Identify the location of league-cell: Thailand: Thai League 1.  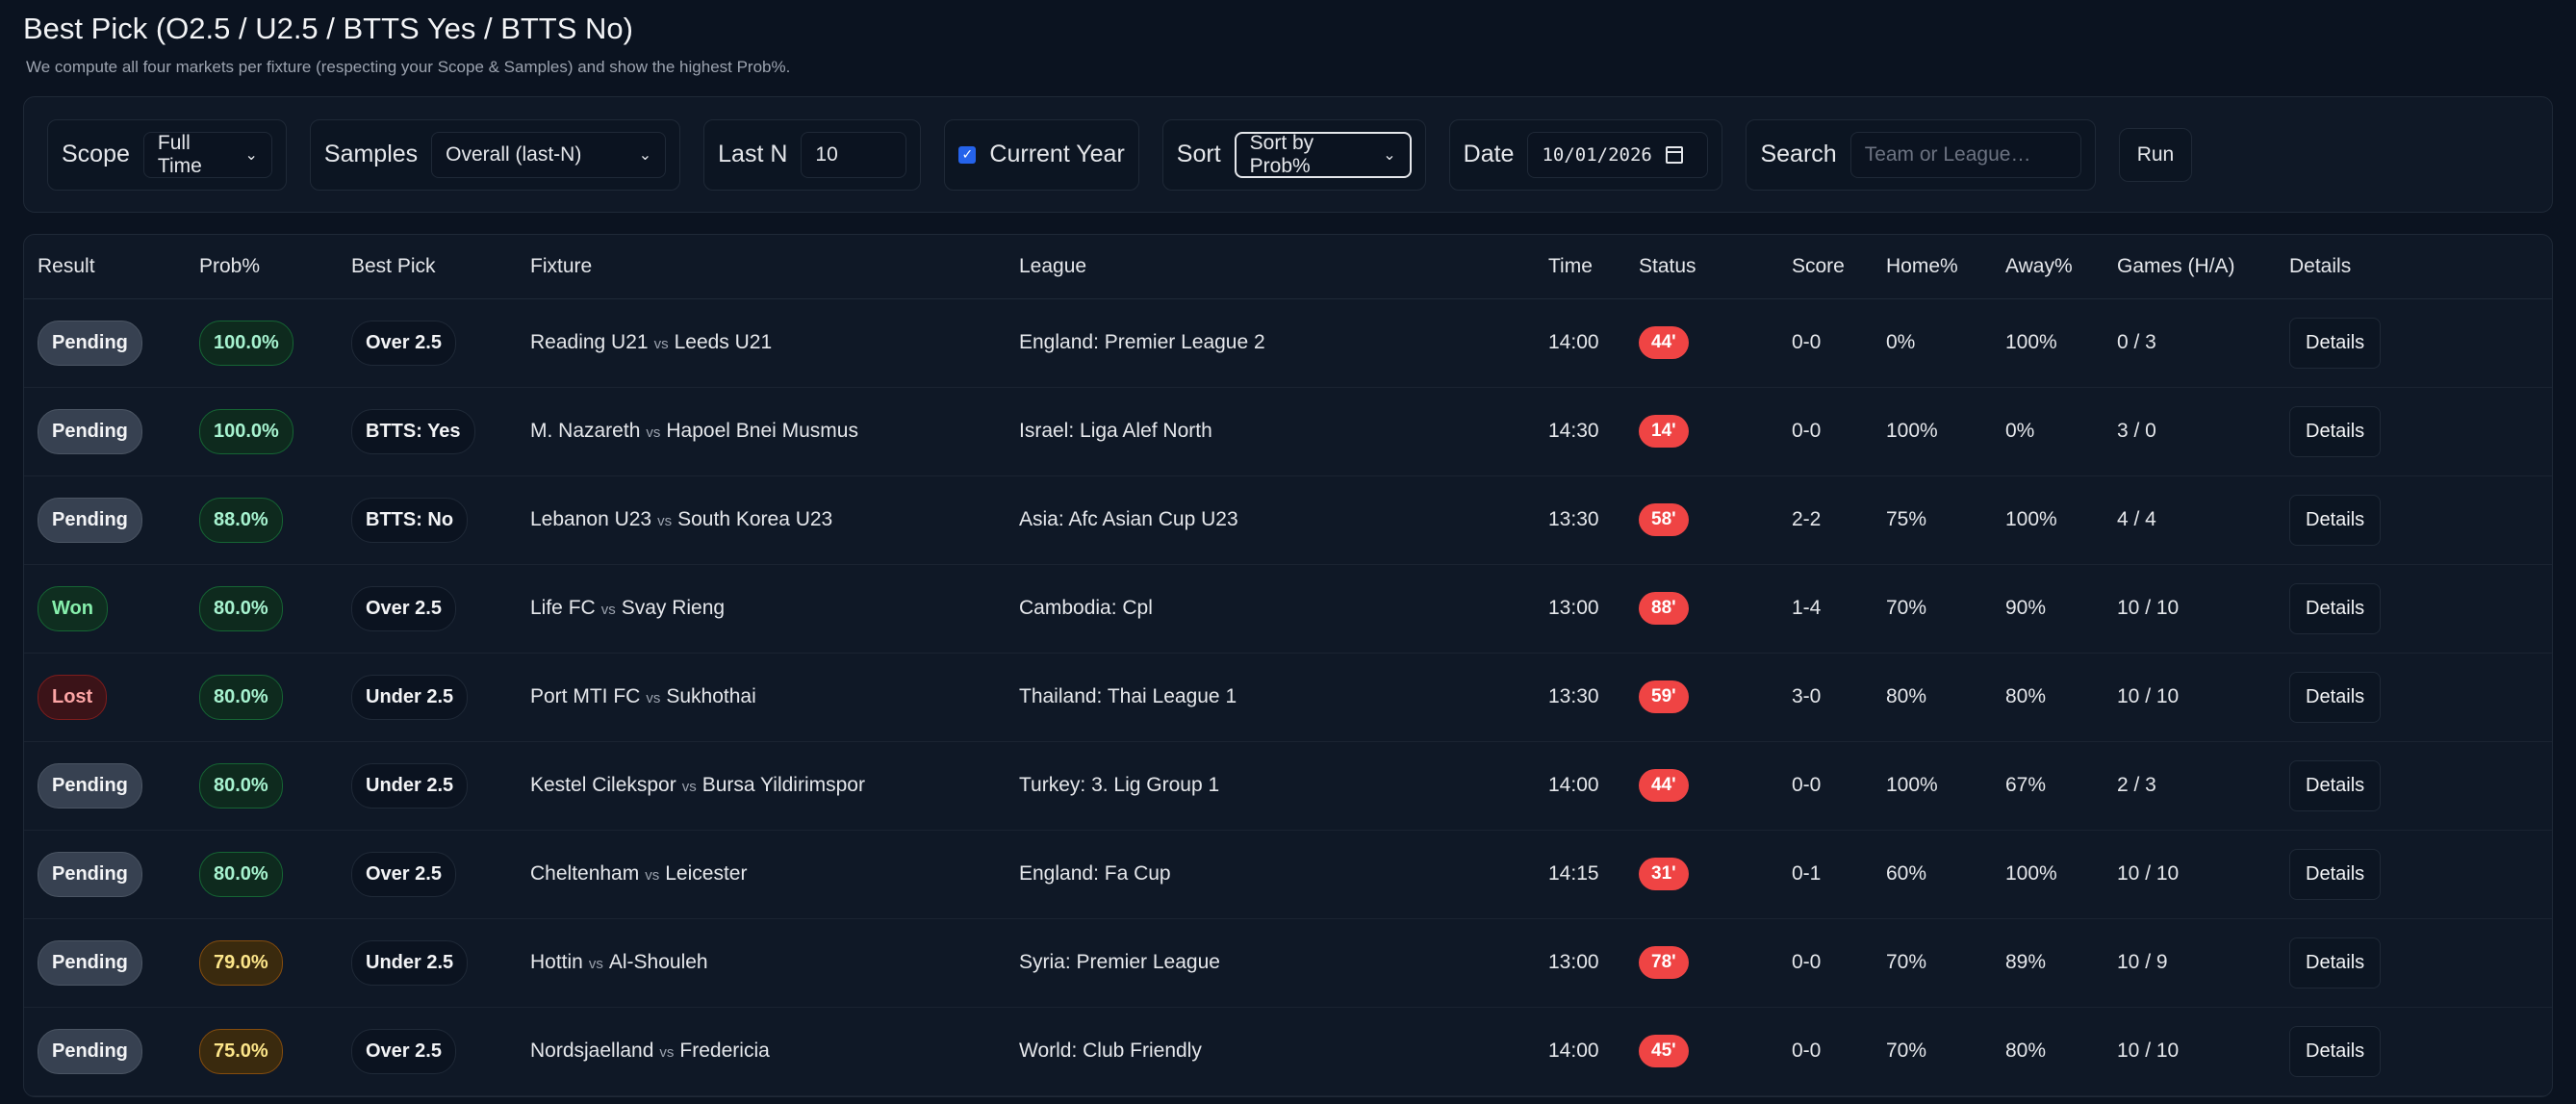
(1270, 697).